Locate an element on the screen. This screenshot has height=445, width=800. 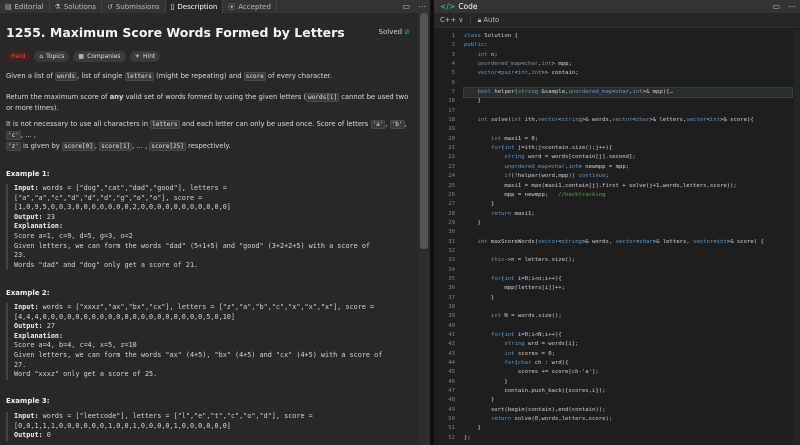
inline-code: score[25] is located at coordinates (167, 146).